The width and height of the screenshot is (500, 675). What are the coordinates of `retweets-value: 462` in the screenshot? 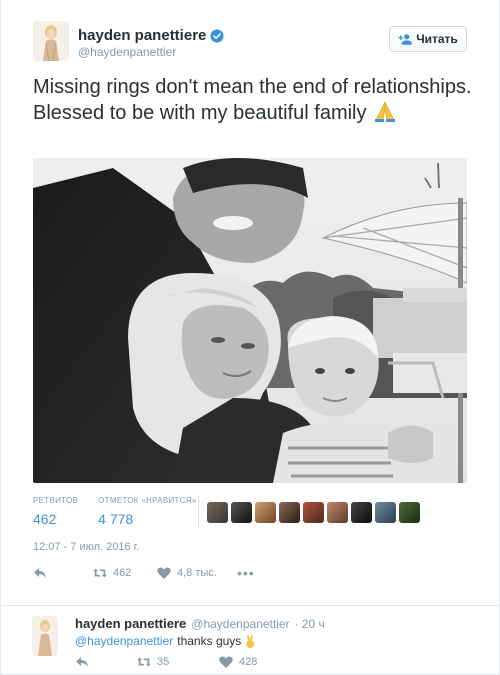 It's located at (55, 519).